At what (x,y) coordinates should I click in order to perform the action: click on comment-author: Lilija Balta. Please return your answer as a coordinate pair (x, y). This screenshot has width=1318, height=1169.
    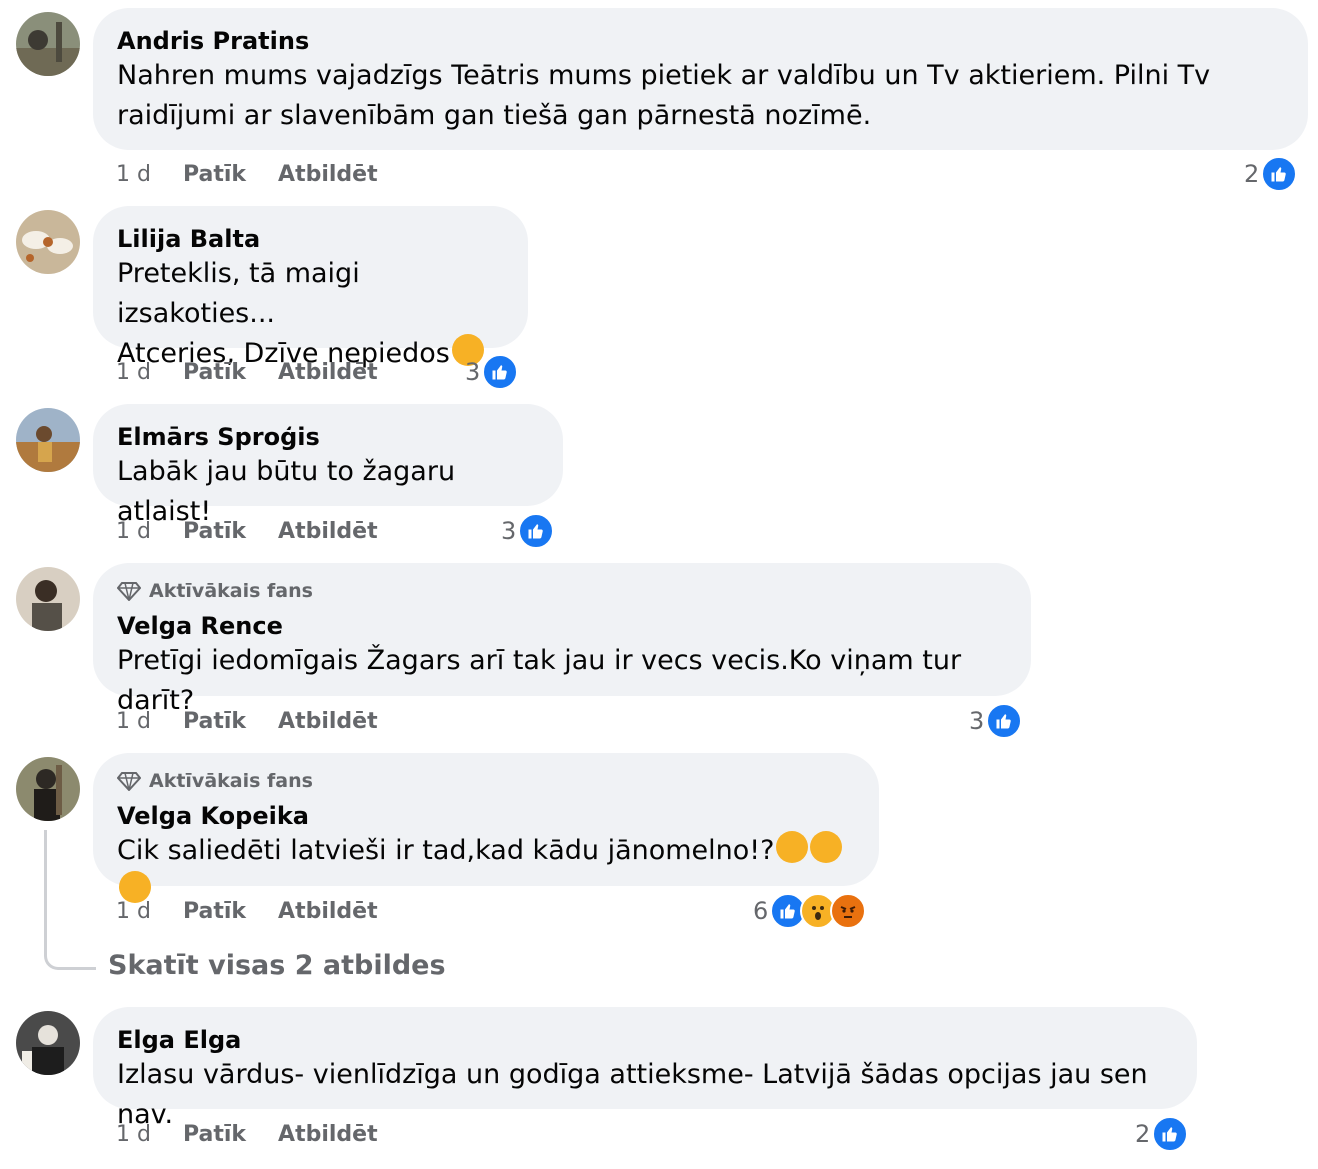
    Looking at the image, I should click on (310, 239).